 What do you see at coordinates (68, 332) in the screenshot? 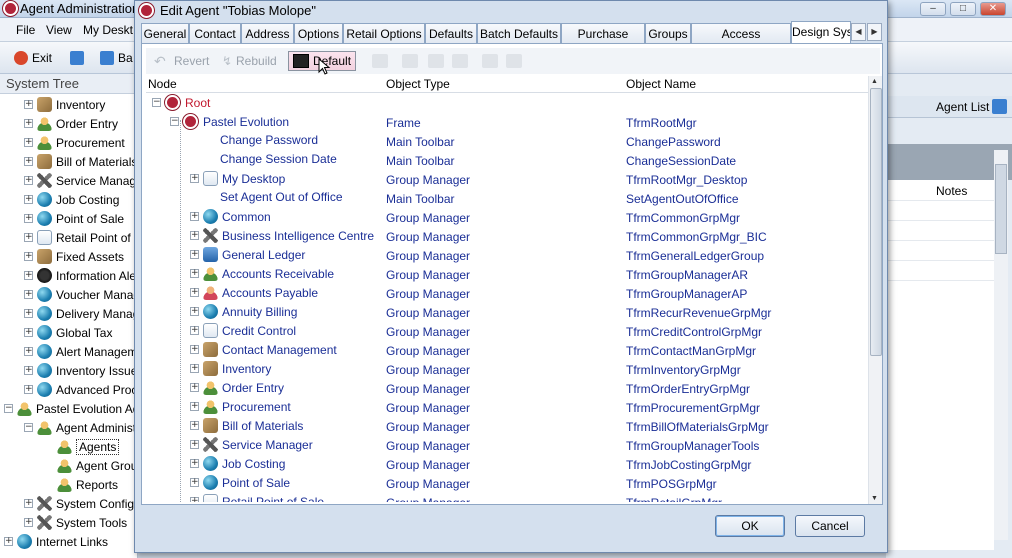
I see `system-tree-item: + Global Tax` at bounding box center [68, 332].